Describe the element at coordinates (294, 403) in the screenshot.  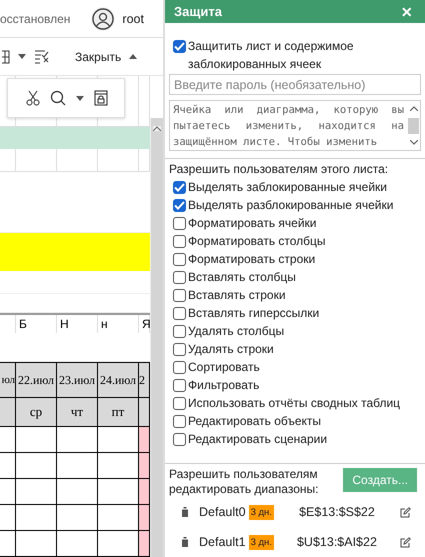
I see `checkbox-label: Использовать отчёты сводных таблиц` at that location.